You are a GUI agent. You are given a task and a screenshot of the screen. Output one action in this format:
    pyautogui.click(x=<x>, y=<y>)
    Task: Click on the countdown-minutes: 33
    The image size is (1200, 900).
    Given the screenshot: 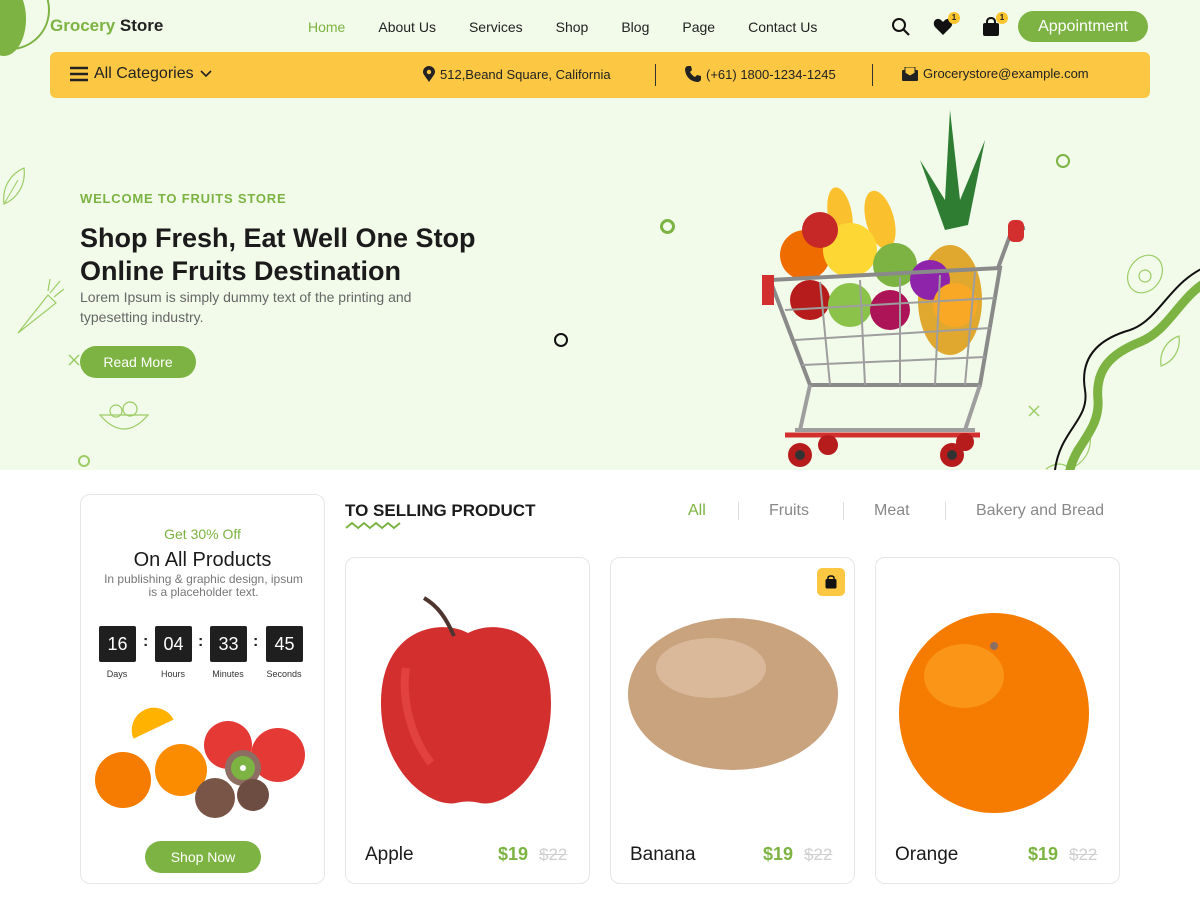 What is the action you would take?
    pyautogui.click(x=228, y=644)
    